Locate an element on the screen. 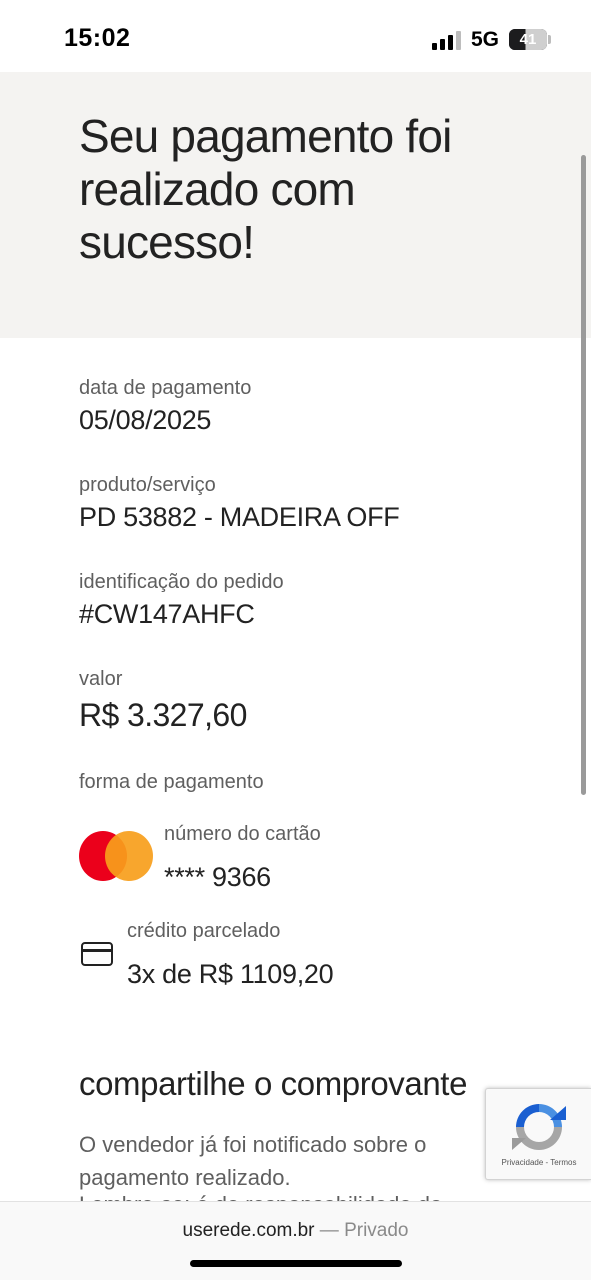  home-indicator is located at coordinates (296, 1263).